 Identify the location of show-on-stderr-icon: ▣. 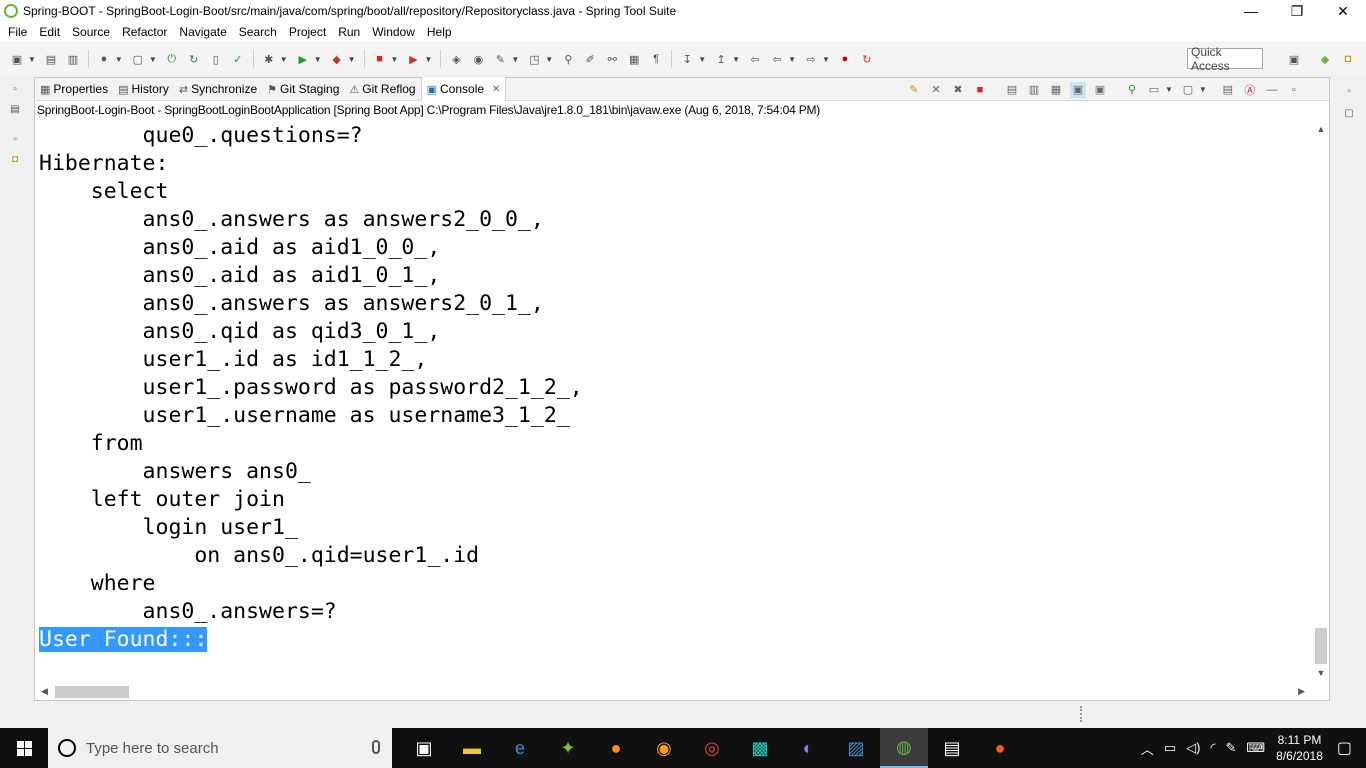
(1100, 90).